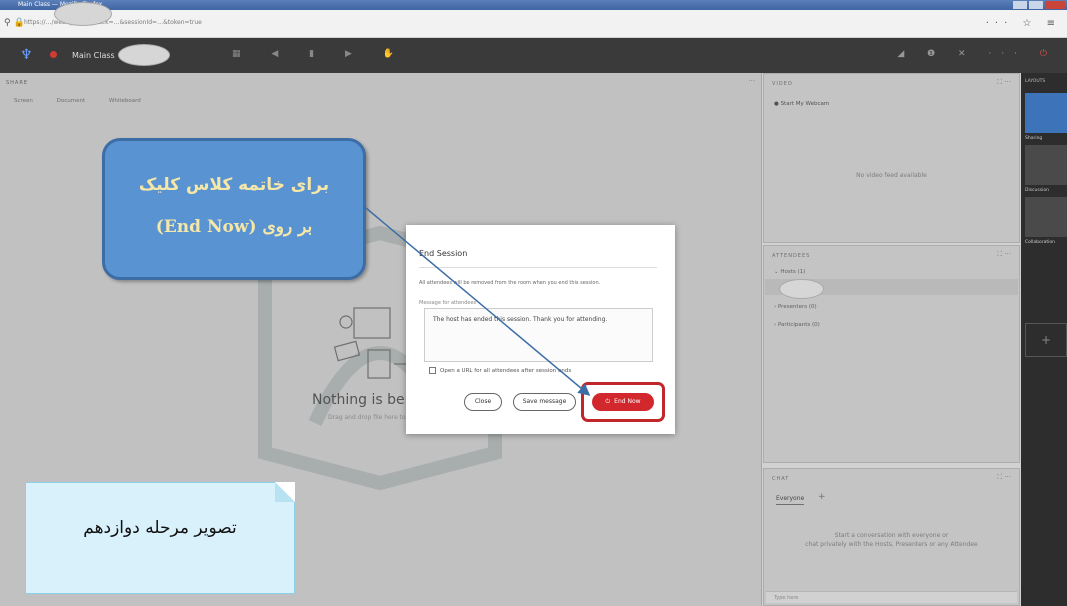 Image resolution: width=1067 pixels, height=606 pixels. Describe the element at coordinates (1034, 138) in the screenshot. I see `layout-label-sharing: Sharing` at that location.